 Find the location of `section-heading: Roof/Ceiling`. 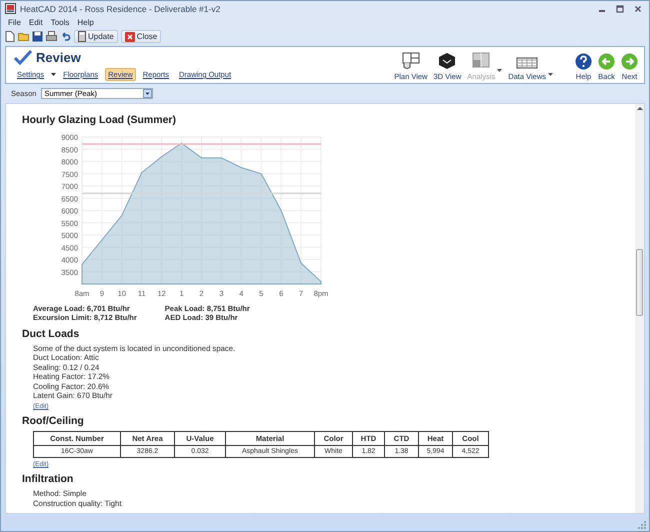

section-heading: Roof/Ceiling is located at coordinates (53, 421).